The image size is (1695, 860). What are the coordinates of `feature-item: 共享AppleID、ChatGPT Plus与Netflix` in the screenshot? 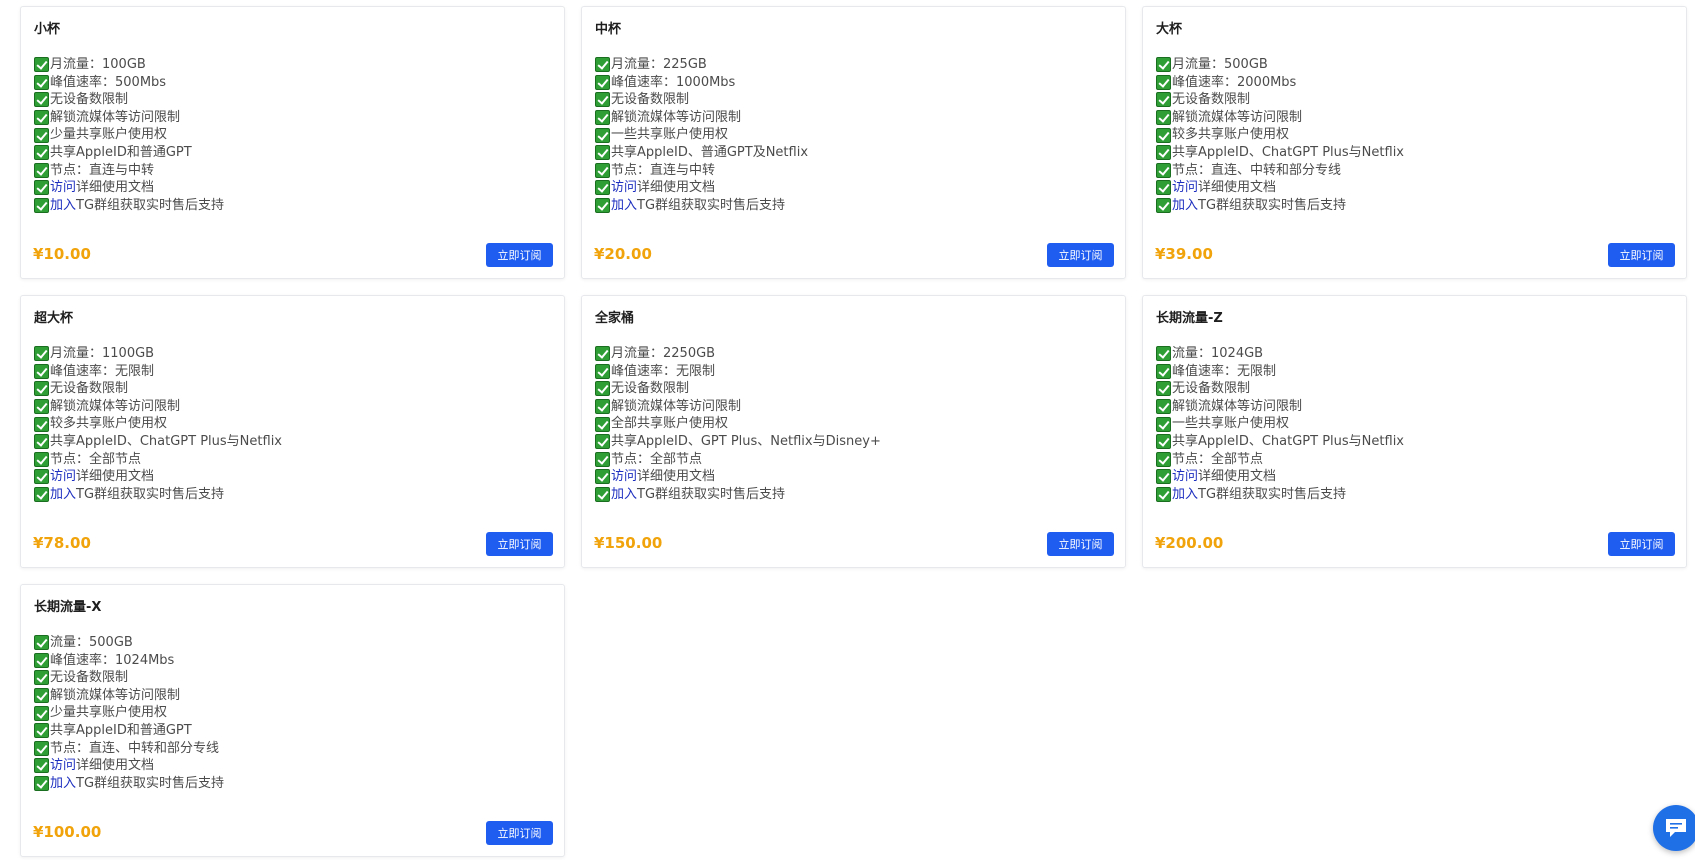 It's located at (1280, 153).